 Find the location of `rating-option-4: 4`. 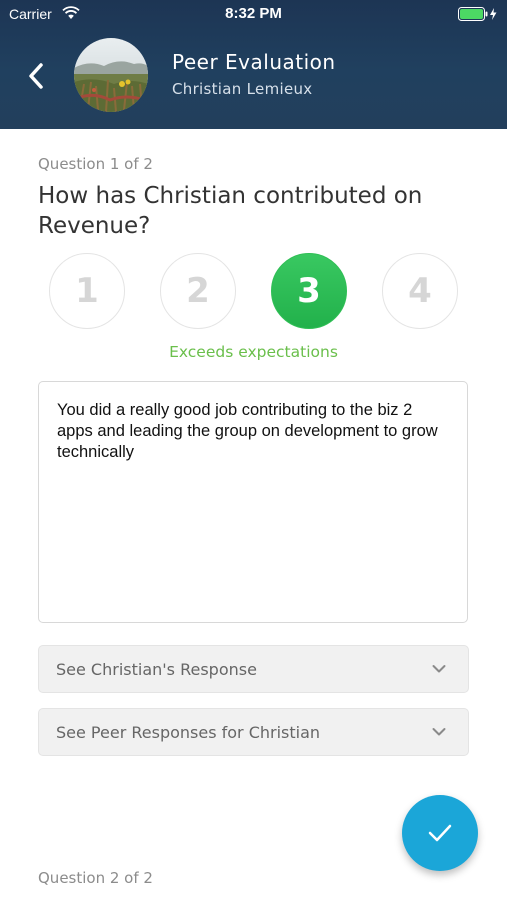

rating-option-4: 4 is located at coordinates (420, 291).